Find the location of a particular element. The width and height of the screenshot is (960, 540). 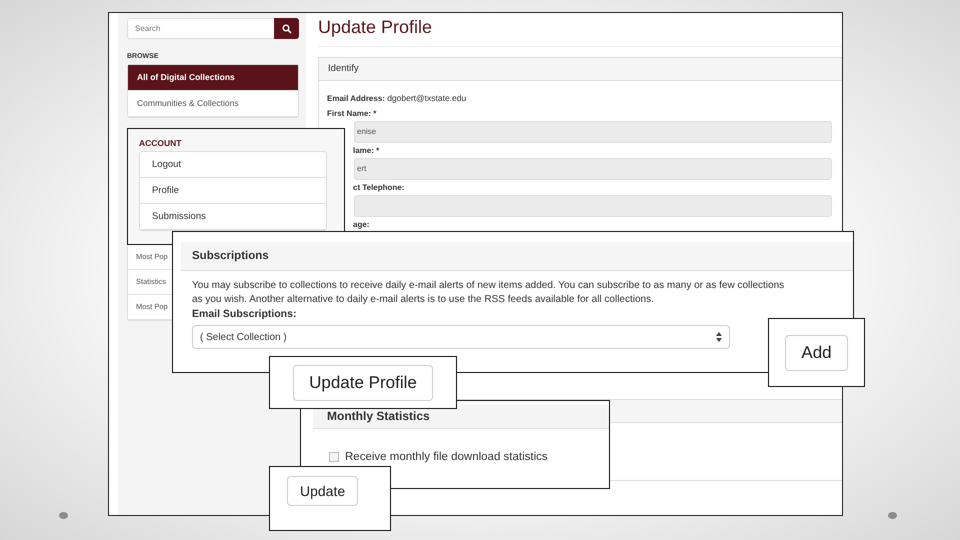

checkbox-label: Receive monthly file download statistics is located at coordinates (446, 457).